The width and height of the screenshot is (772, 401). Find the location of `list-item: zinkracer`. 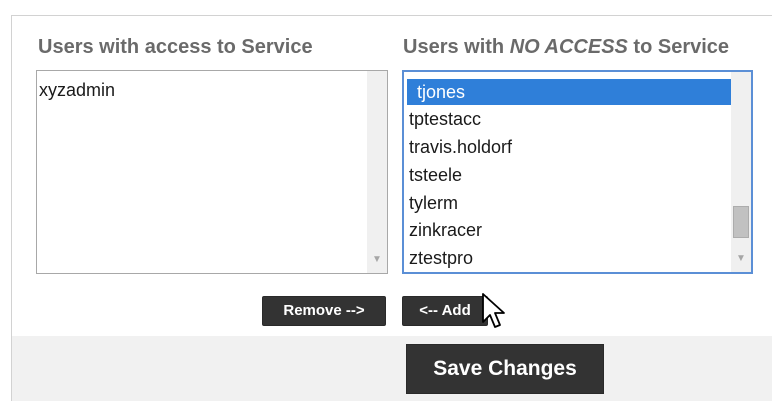

list-item: zinkracer is located at coordinates (444, 230).